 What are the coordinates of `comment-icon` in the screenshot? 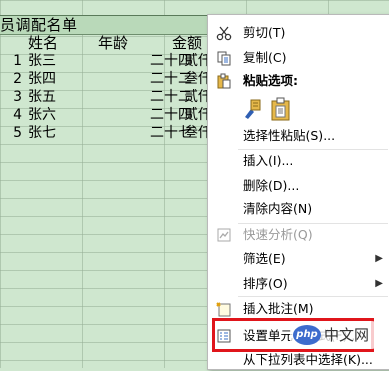 It's located at (224, 309).